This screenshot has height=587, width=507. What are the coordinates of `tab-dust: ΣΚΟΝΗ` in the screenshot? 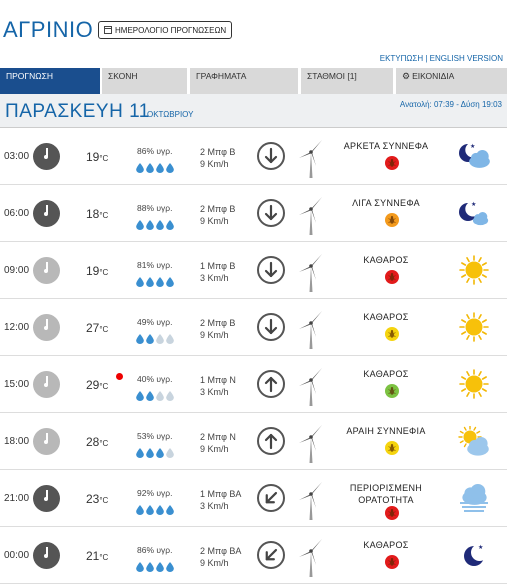 It's located at (144, 81).